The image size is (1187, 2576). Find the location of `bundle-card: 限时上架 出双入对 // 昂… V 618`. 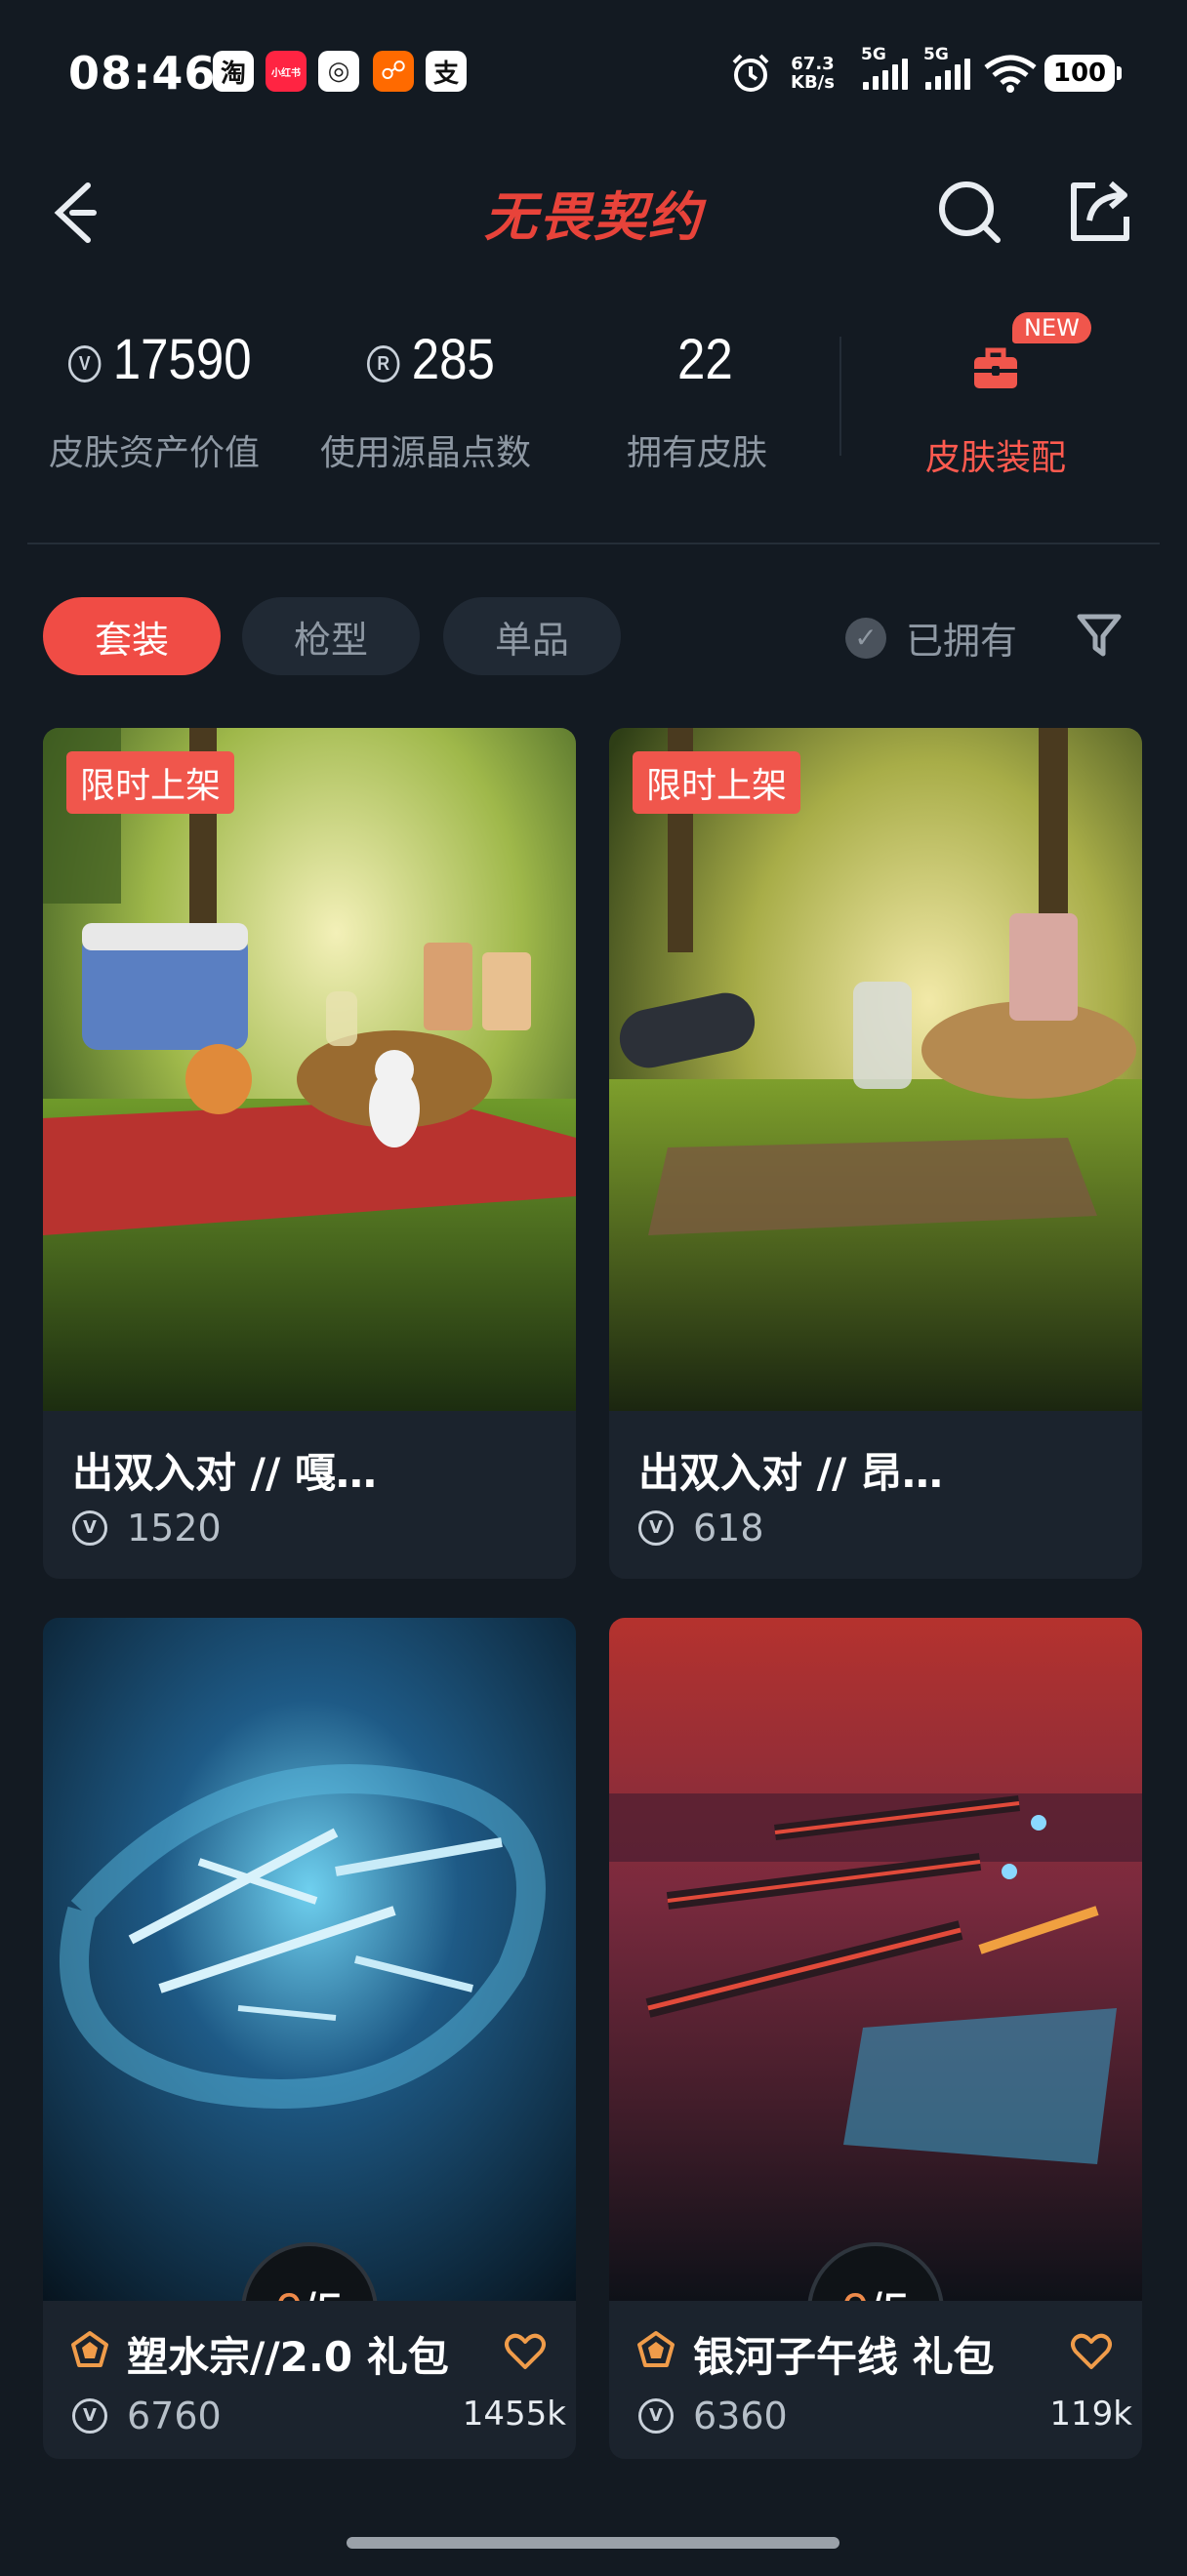

bundle-card: 限时上架 出双入对 // 昂… V 618 is located at coordinates (875, 1153).